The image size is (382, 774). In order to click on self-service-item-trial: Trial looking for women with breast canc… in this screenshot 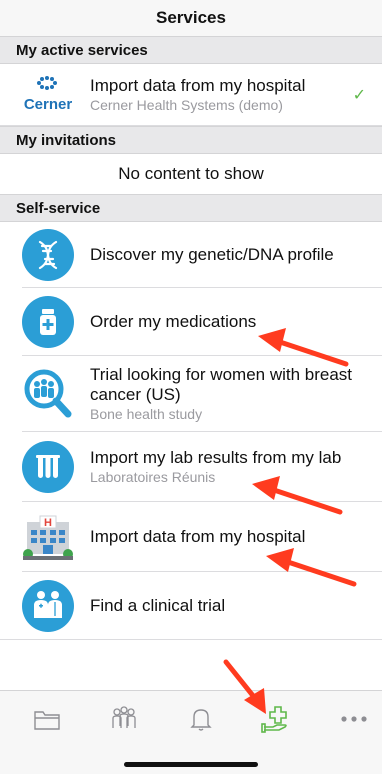, I will do `click(191, 394)`.